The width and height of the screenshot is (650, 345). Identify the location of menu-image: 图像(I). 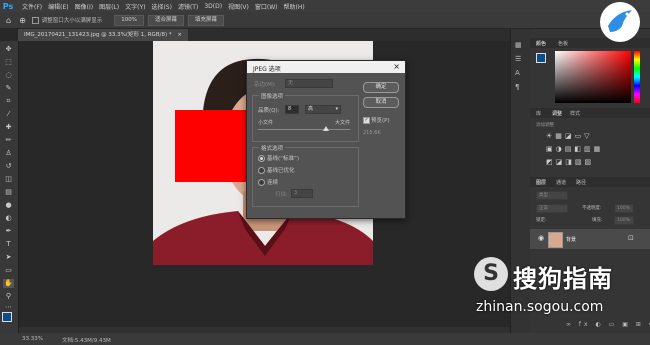
(84, 6).